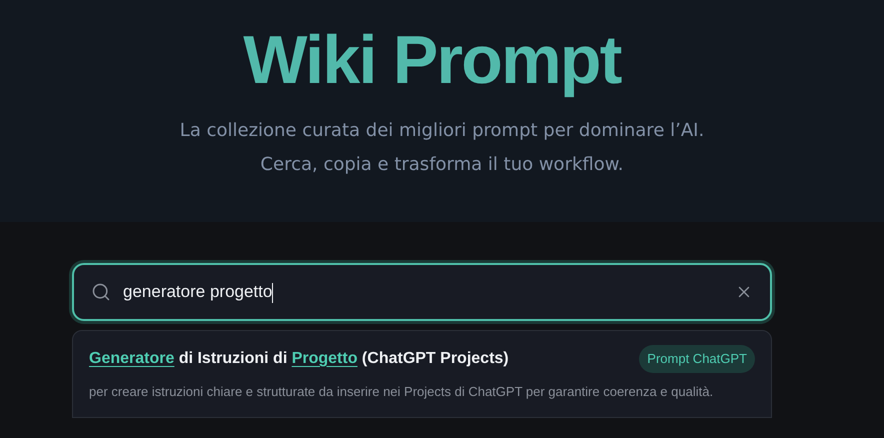  Describe the element at coordinates (697, 358) in the screenshot. I see `category-tag: Prompt ChatGPT` at that location.